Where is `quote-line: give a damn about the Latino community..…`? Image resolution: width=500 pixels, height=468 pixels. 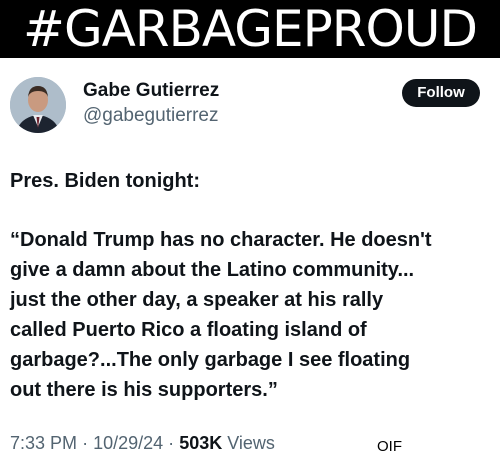
quote-line: give a damn about the Latino community..… is located at coordinates (212, 270).